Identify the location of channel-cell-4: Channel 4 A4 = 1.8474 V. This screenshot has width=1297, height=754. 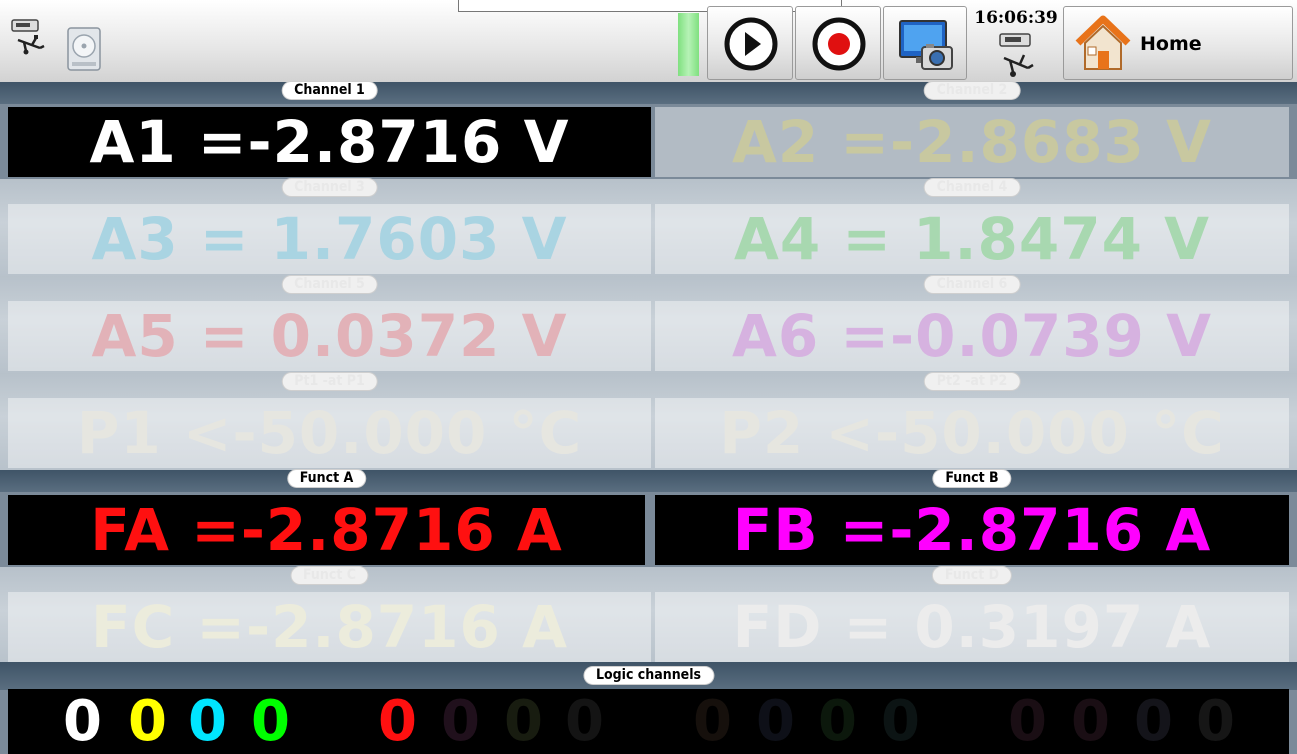
(972, 227).